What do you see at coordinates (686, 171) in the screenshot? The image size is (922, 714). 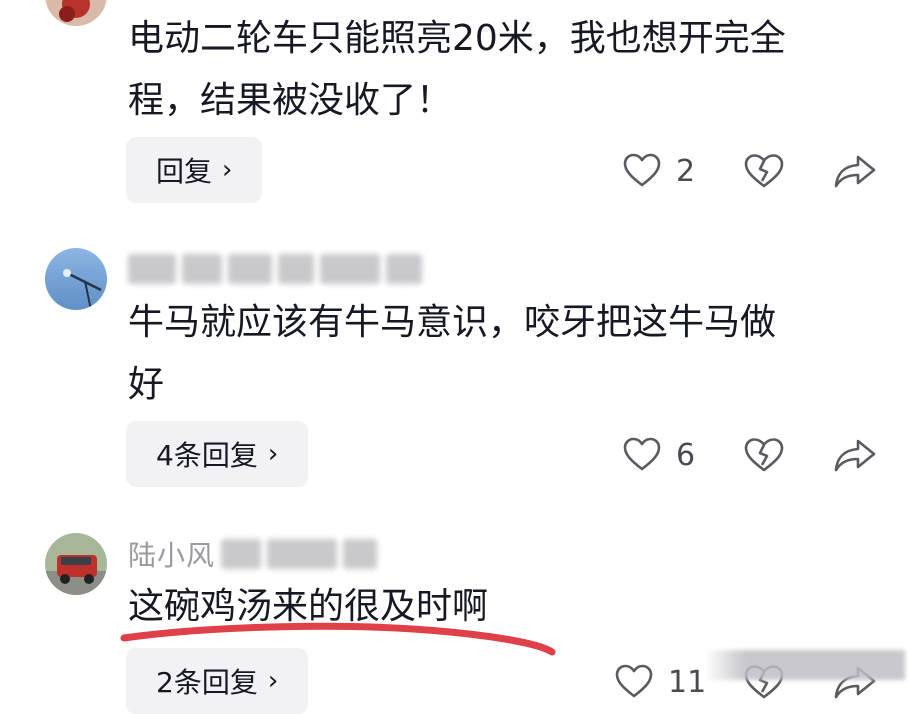 I see `like-count: 2` at bounding box center [686, 171].